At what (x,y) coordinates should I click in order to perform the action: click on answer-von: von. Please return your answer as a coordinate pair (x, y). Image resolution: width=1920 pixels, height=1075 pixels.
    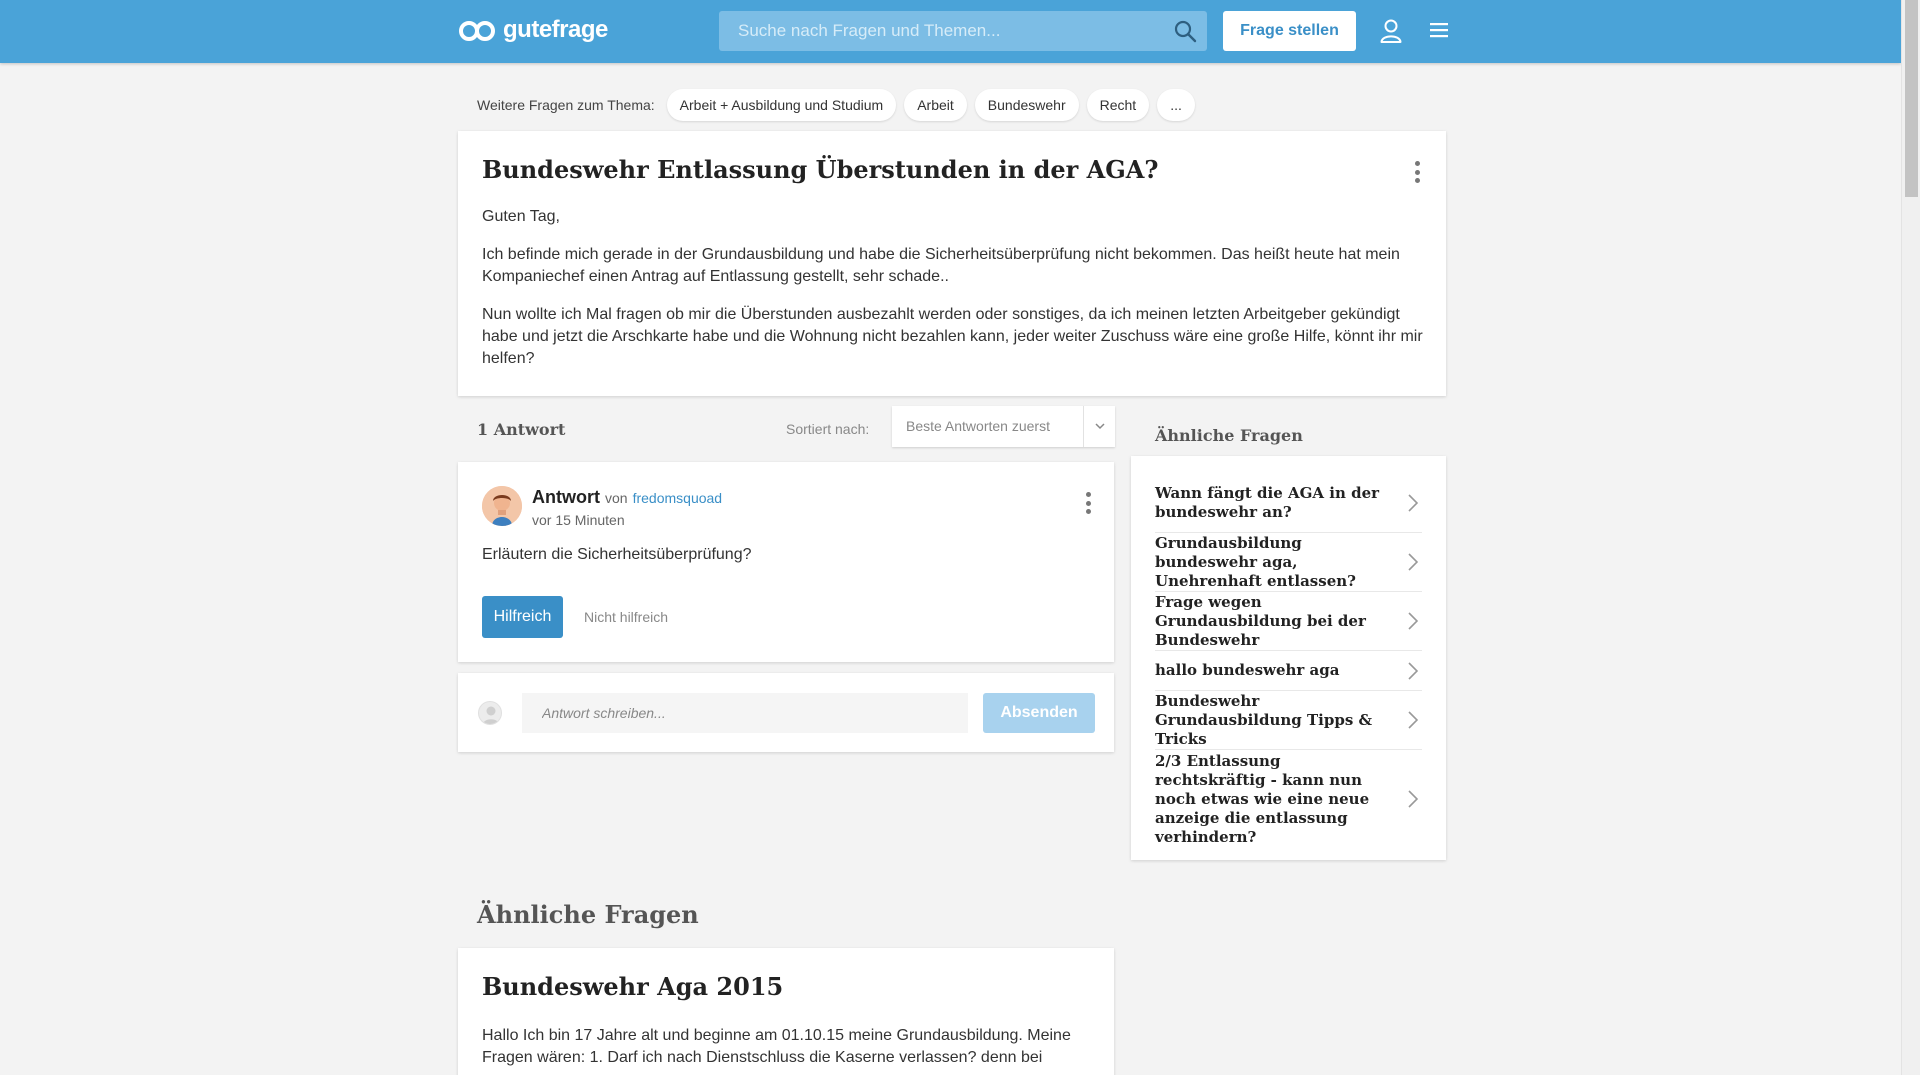
    Looking at the image, I should click on (616, 498).